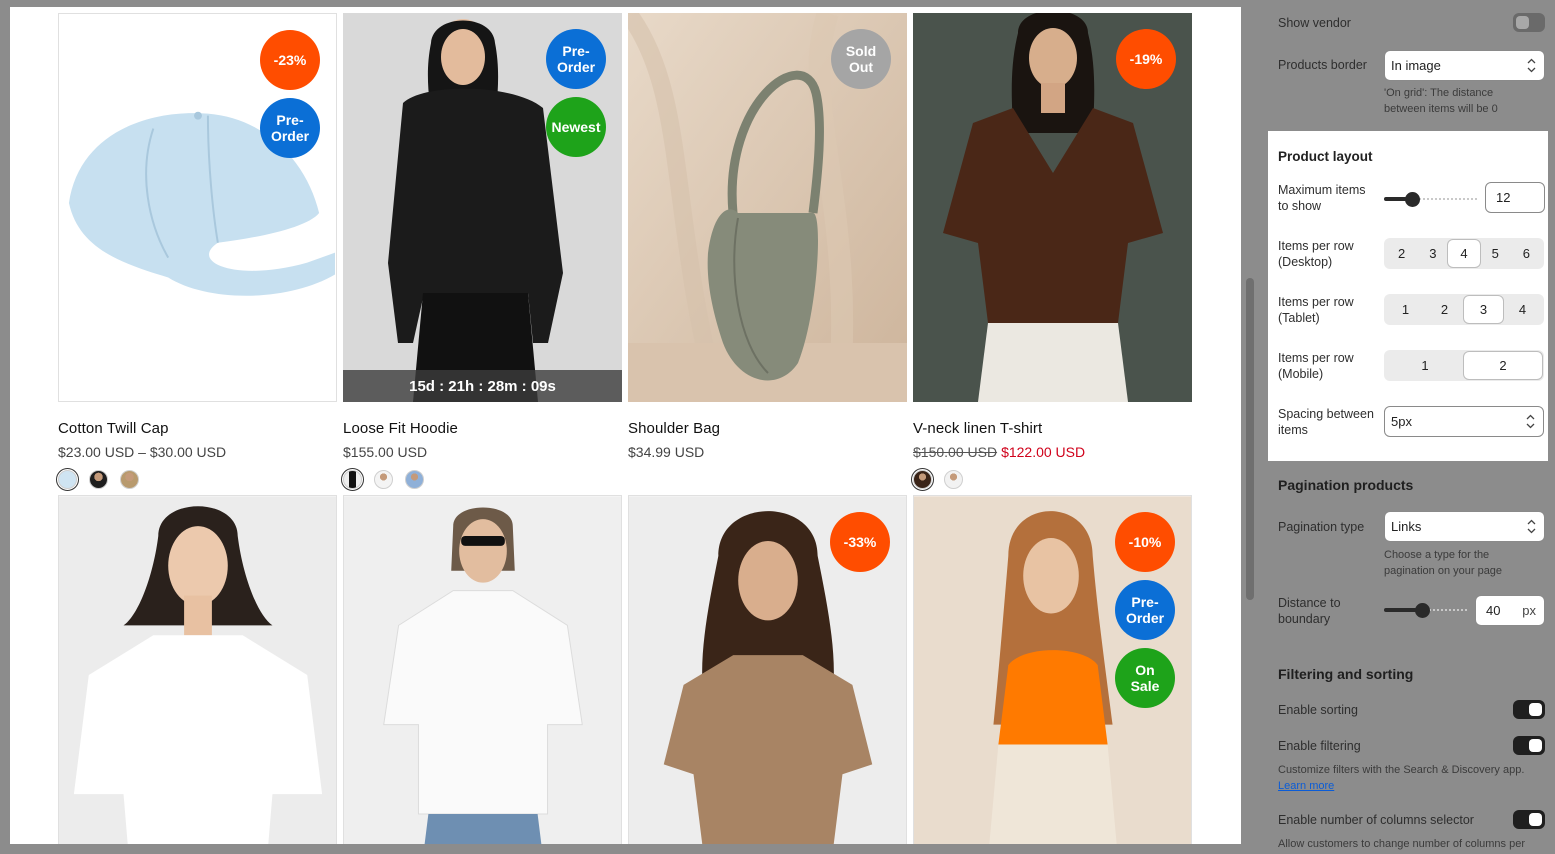  I want to click on distance-input: 40 px, so click(1510, 610).